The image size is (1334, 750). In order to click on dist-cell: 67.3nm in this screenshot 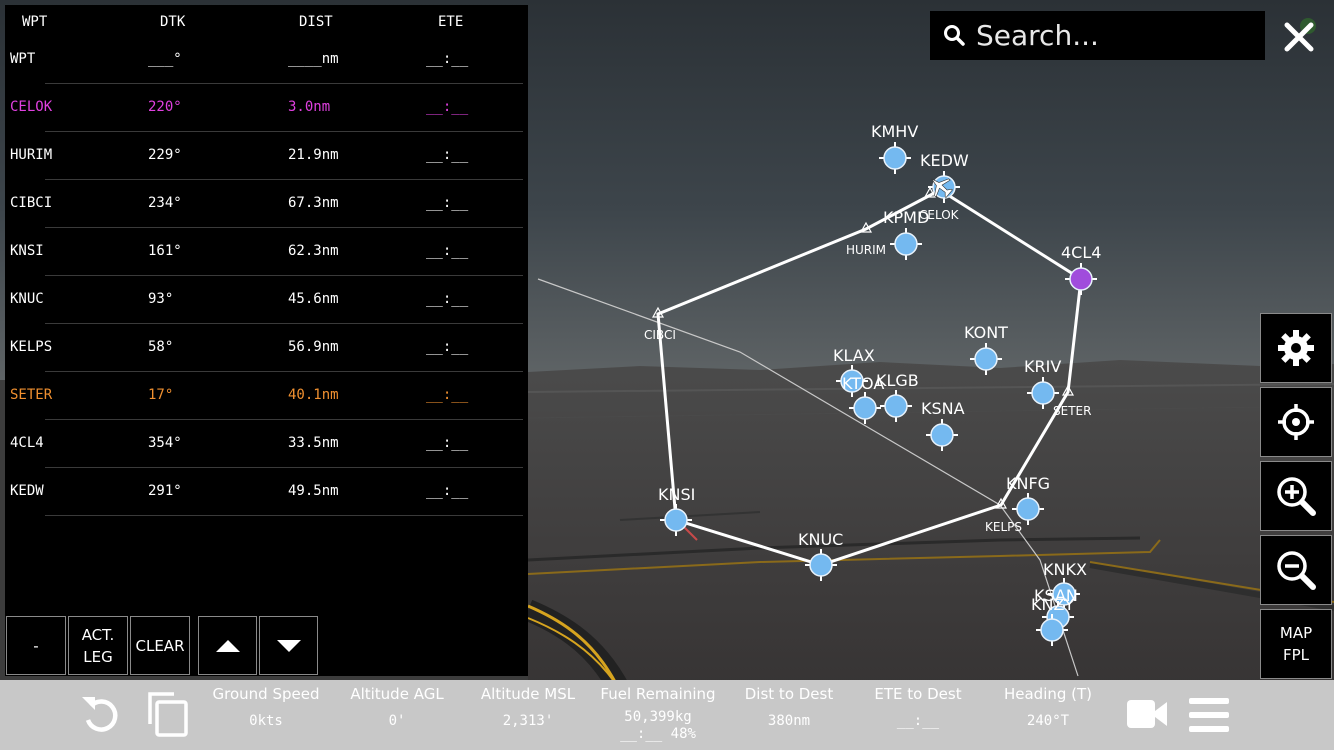, I will do `click(313, 203)`.